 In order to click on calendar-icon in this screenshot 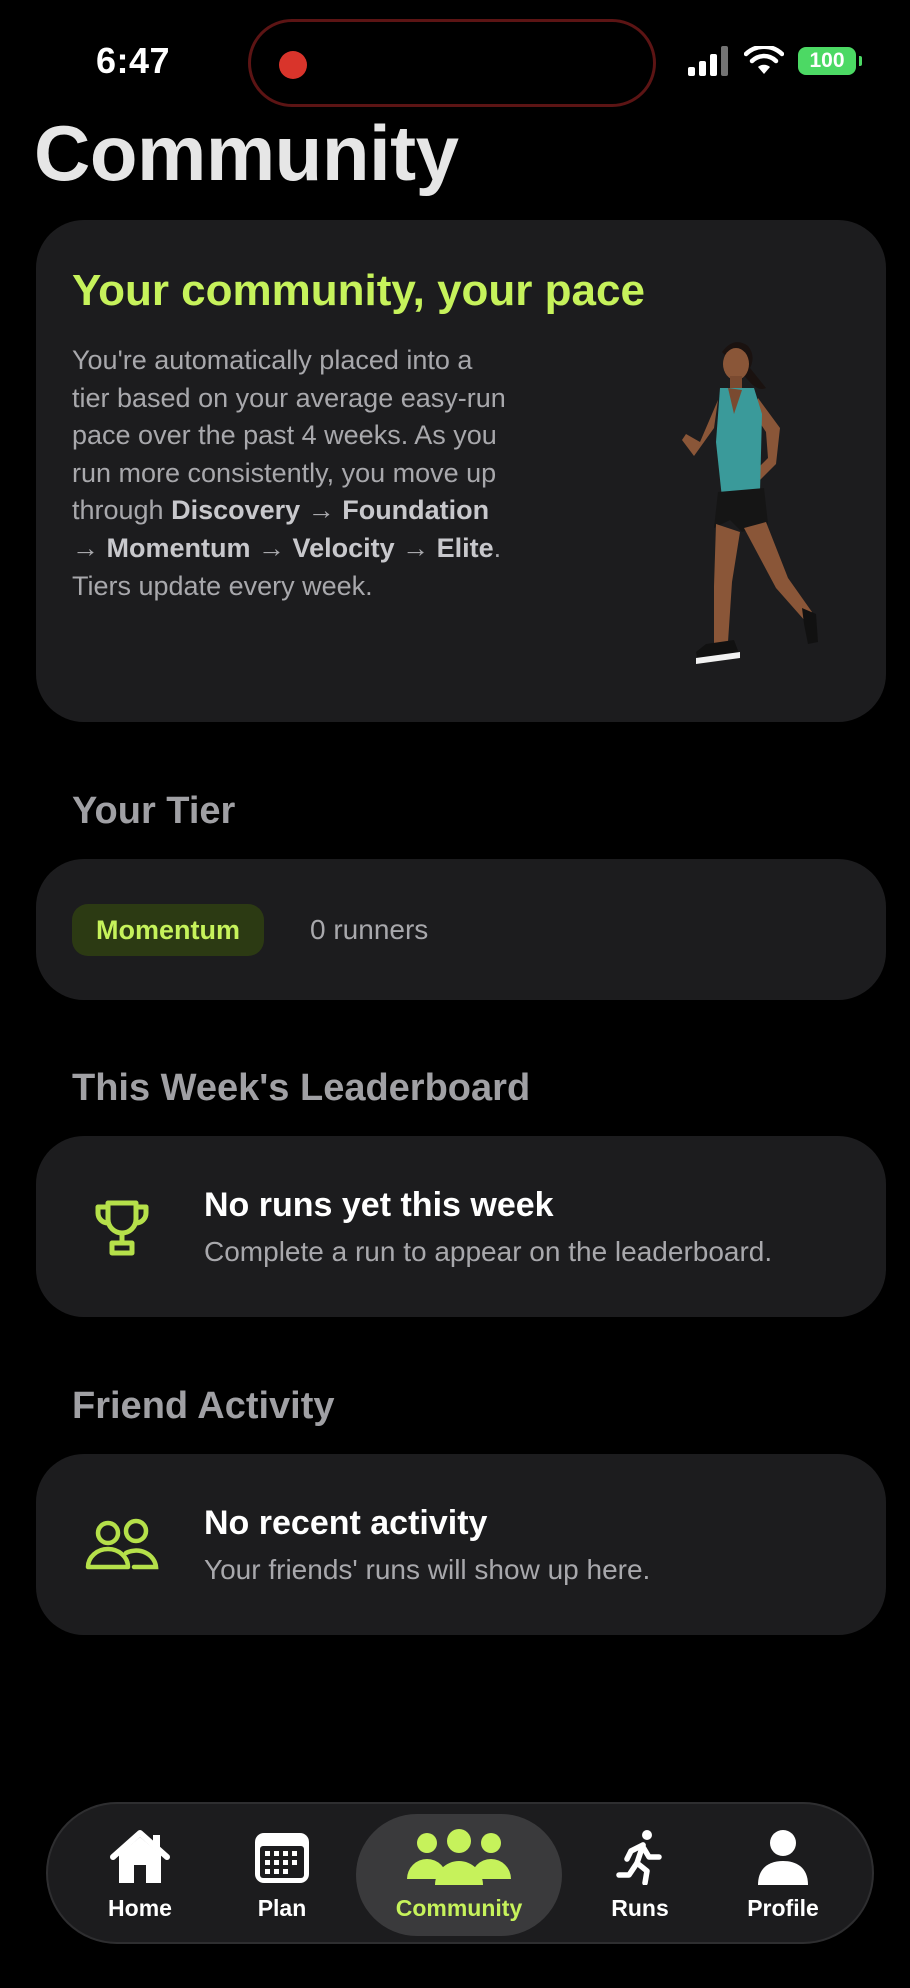, I will do `click(282, 1857)`.